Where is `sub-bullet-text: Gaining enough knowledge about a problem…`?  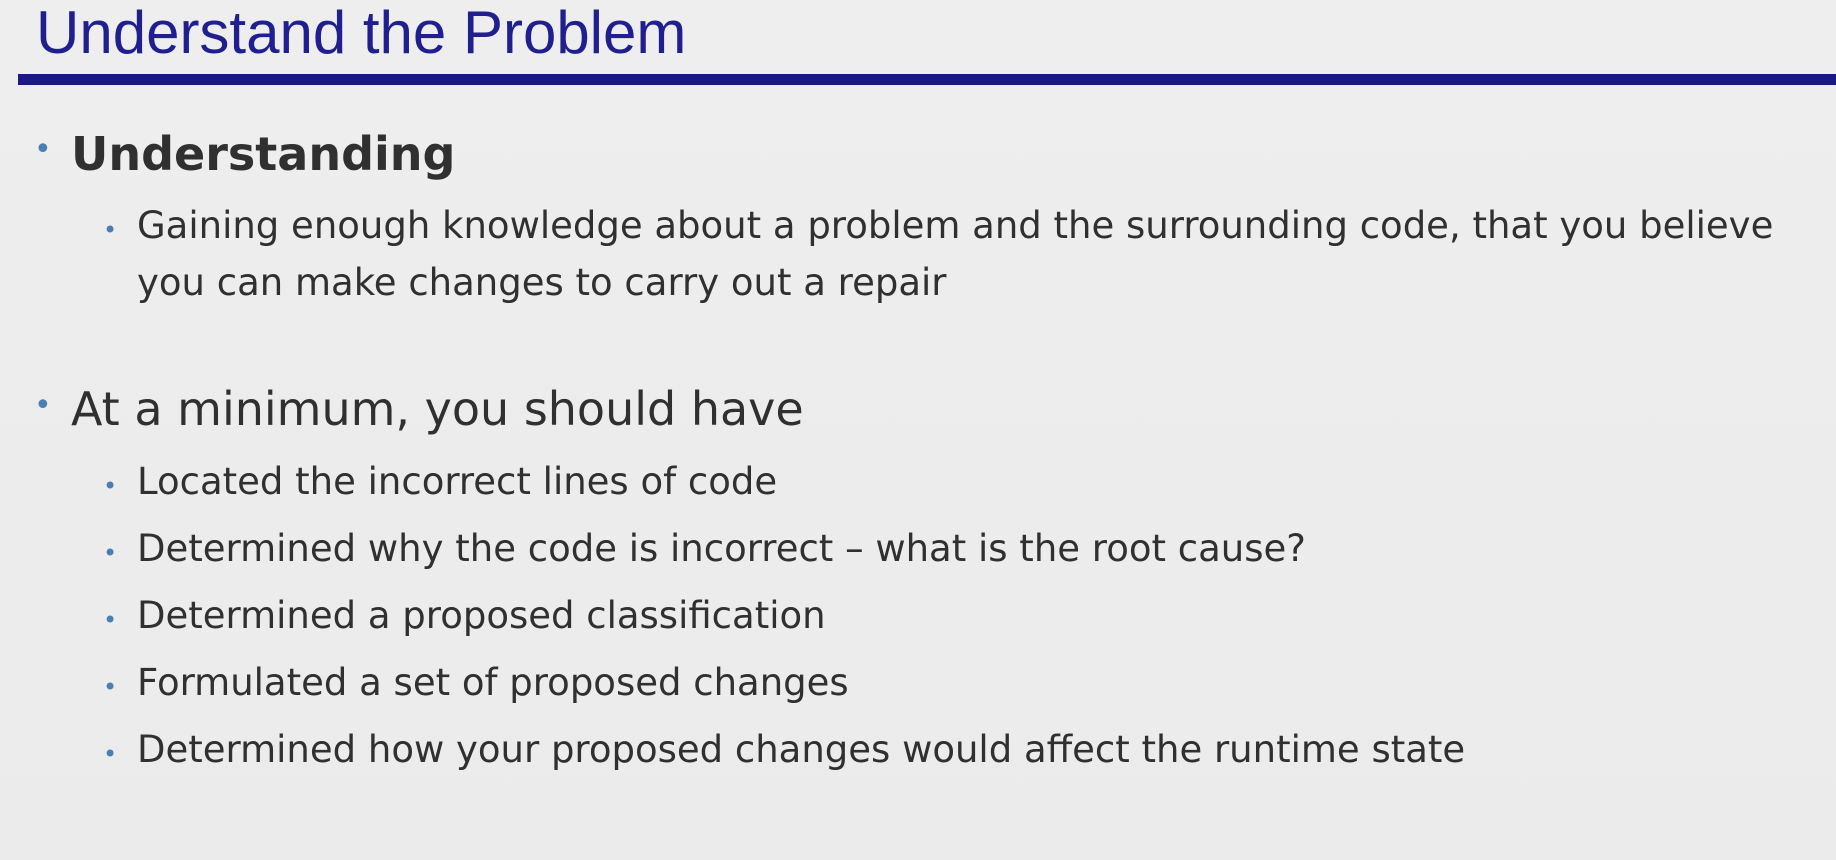 sub-bullet-text: Gaining enough knowledge about a problem… is located at coordinates (955, 225).